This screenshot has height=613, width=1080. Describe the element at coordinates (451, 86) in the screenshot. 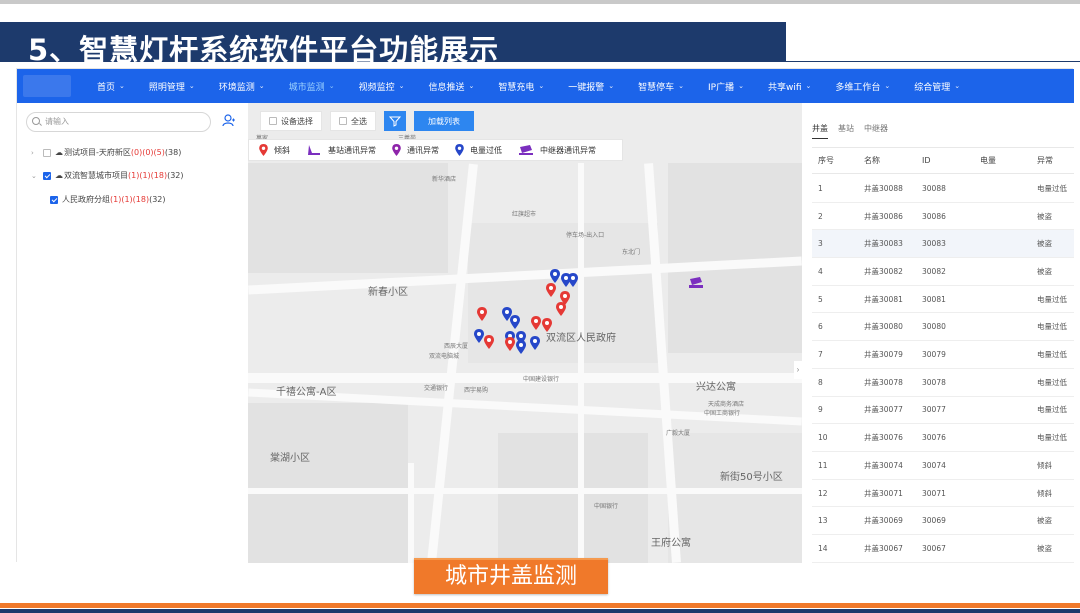

I see `nav-info-push: 信息推送 ⌄` at that location.